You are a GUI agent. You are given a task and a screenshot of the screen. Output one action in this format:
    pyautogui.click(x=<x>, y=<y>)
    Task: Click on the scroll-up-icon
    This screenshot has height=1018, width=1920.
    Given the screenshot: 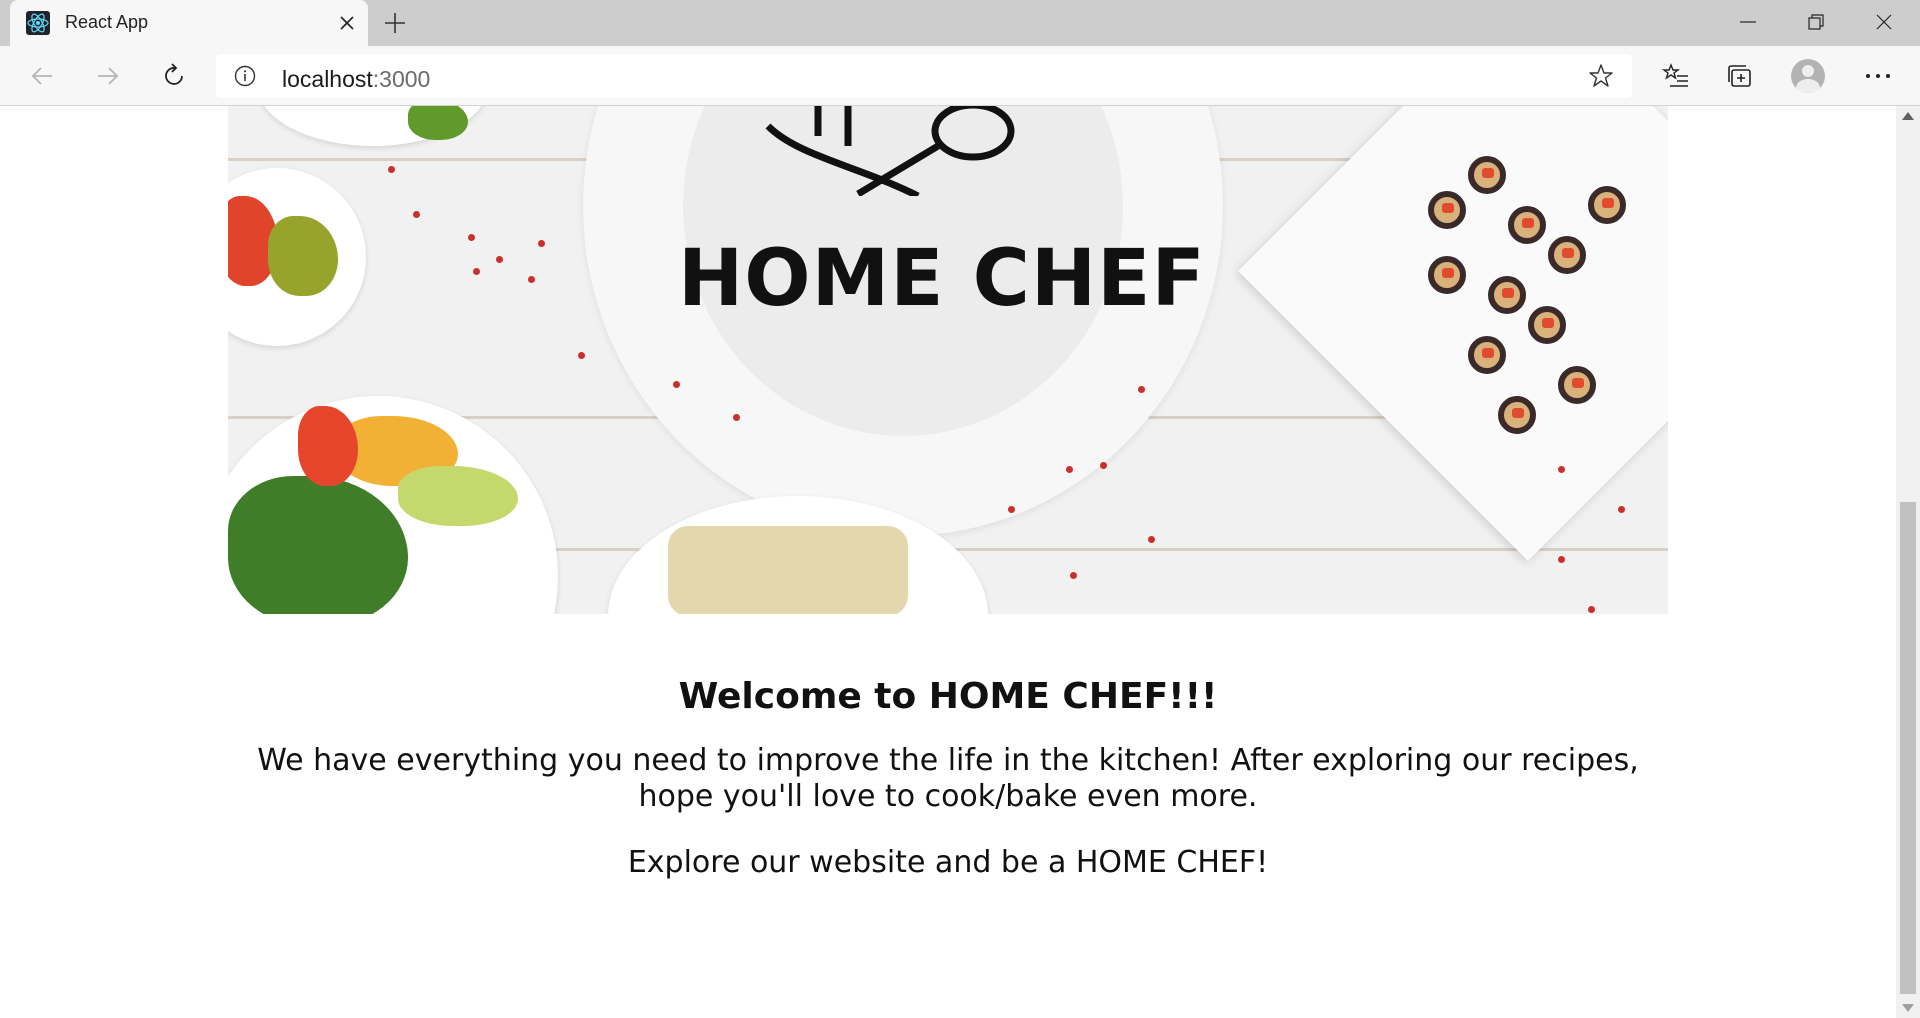 What is the action you would take?
    pyautogui.click(x=1908, y=116)
    